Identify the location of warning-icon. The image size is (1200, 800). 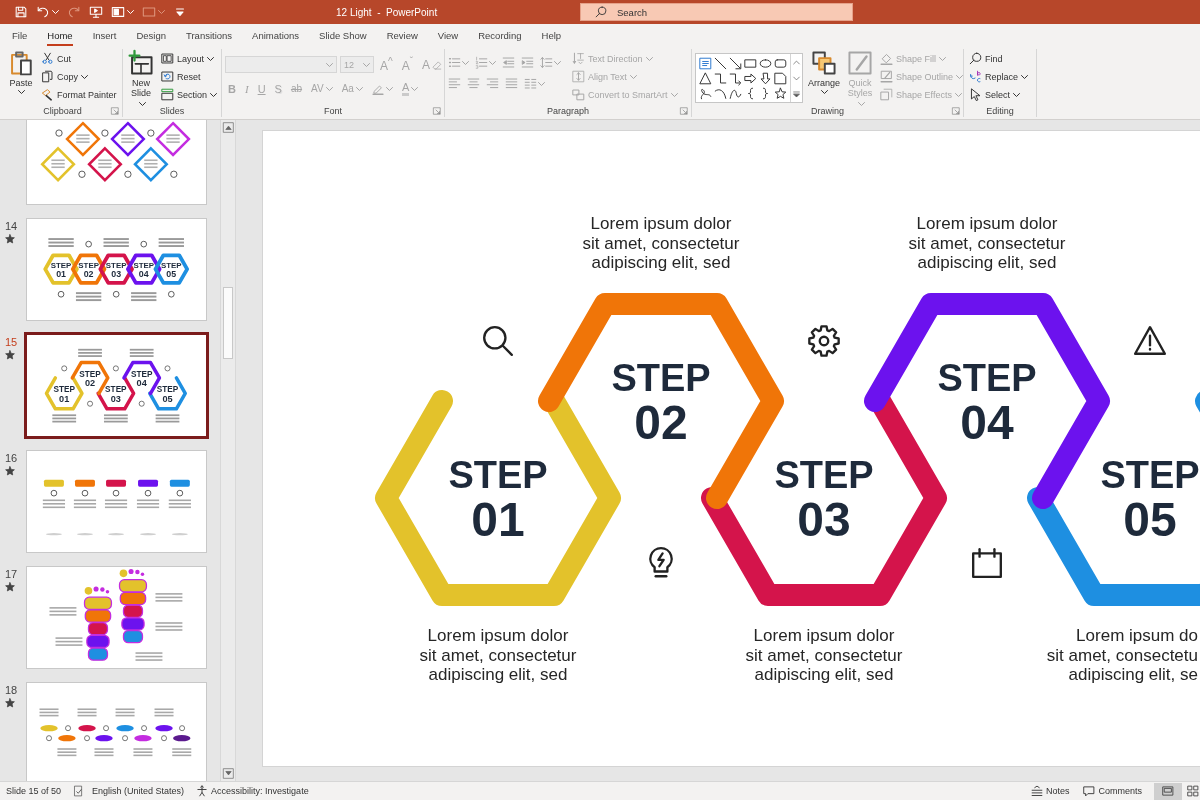
(1150, 341).